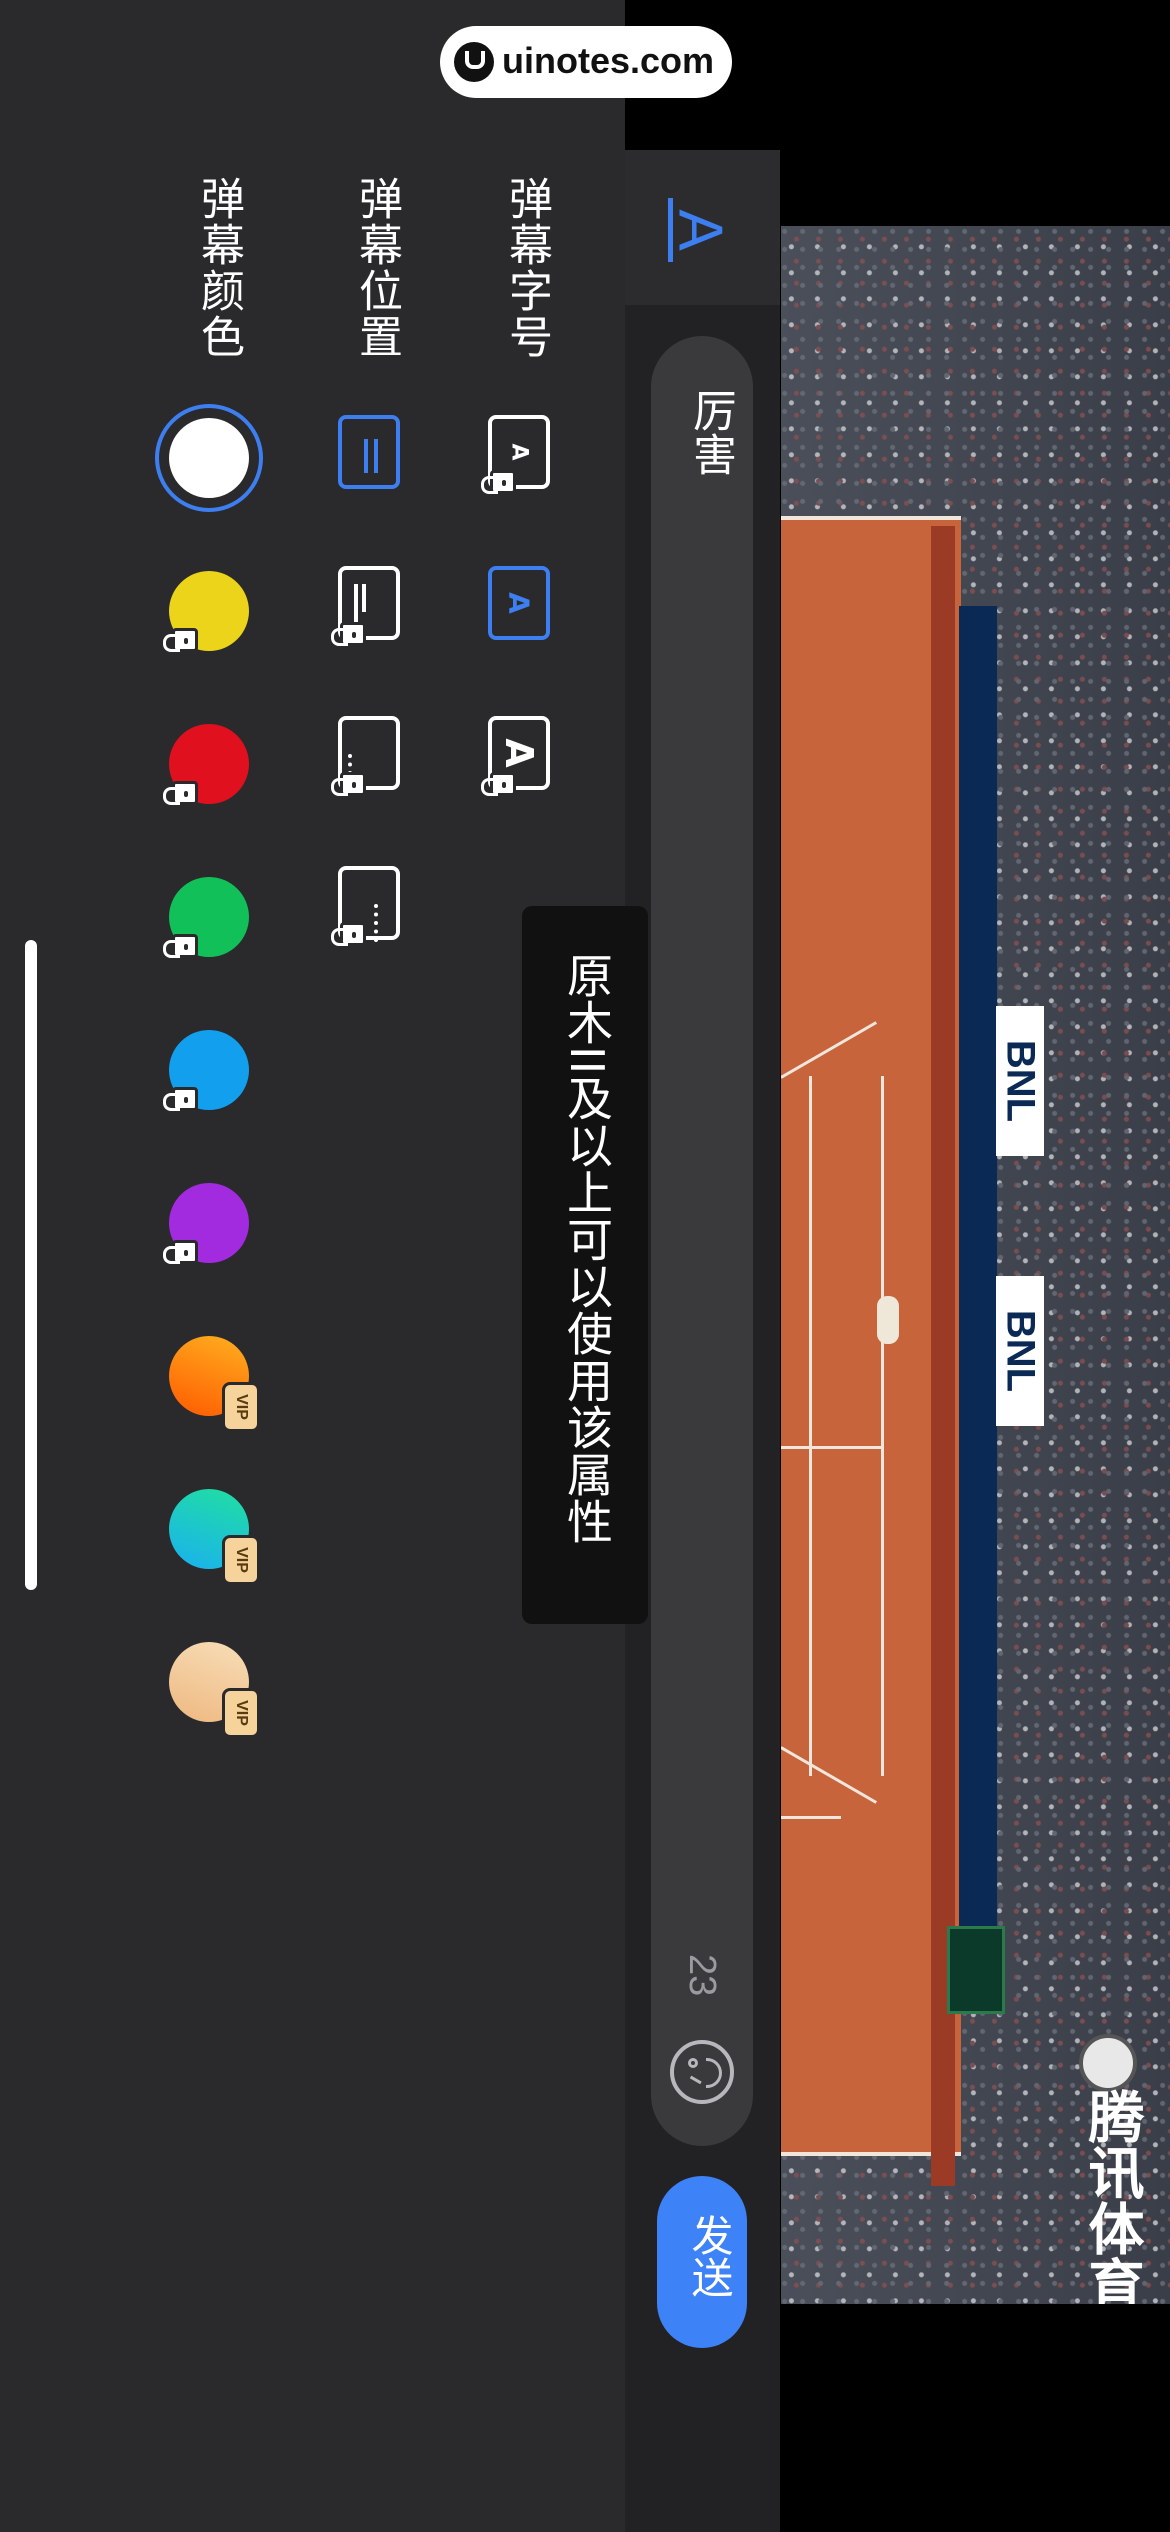 The width and height of the screenshot is (1170, 2532). What do you see at coordinates (702, 1241) in the screenshot?
I see `danmaku-input` at bounding box center [702, 1241].